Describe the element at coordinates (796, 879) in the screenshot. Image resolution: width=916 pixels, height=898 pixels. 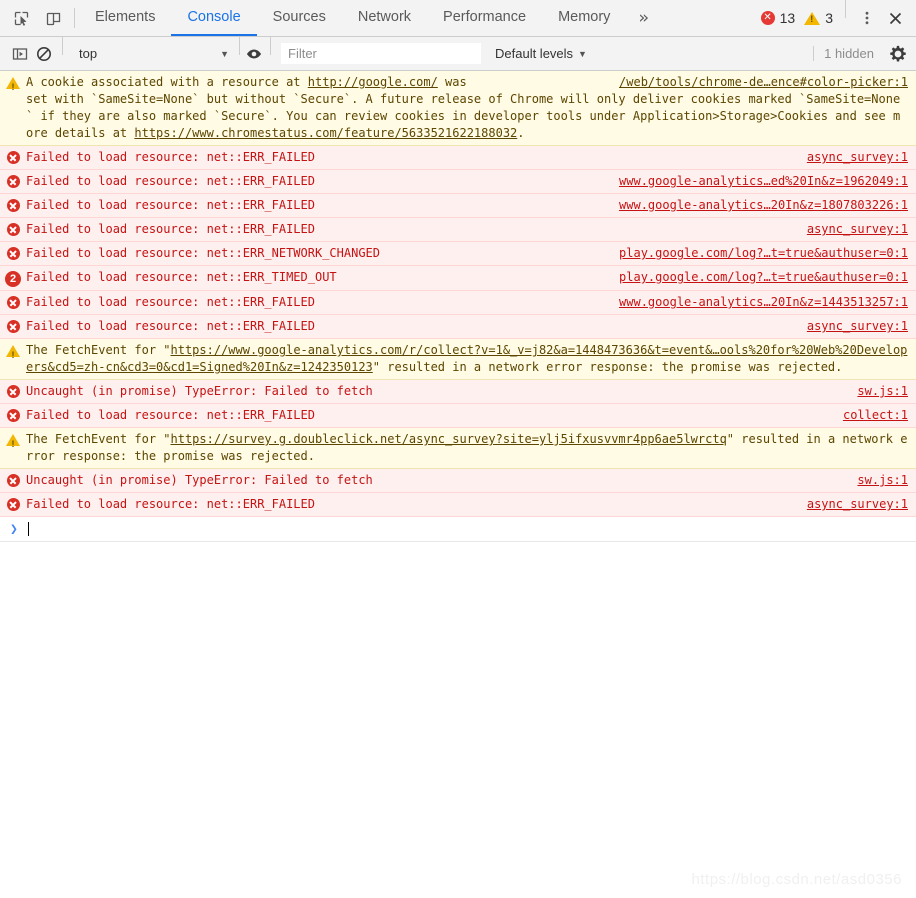
I see `watermark-text: https://blog.csdn.net/asd0356` at that location.